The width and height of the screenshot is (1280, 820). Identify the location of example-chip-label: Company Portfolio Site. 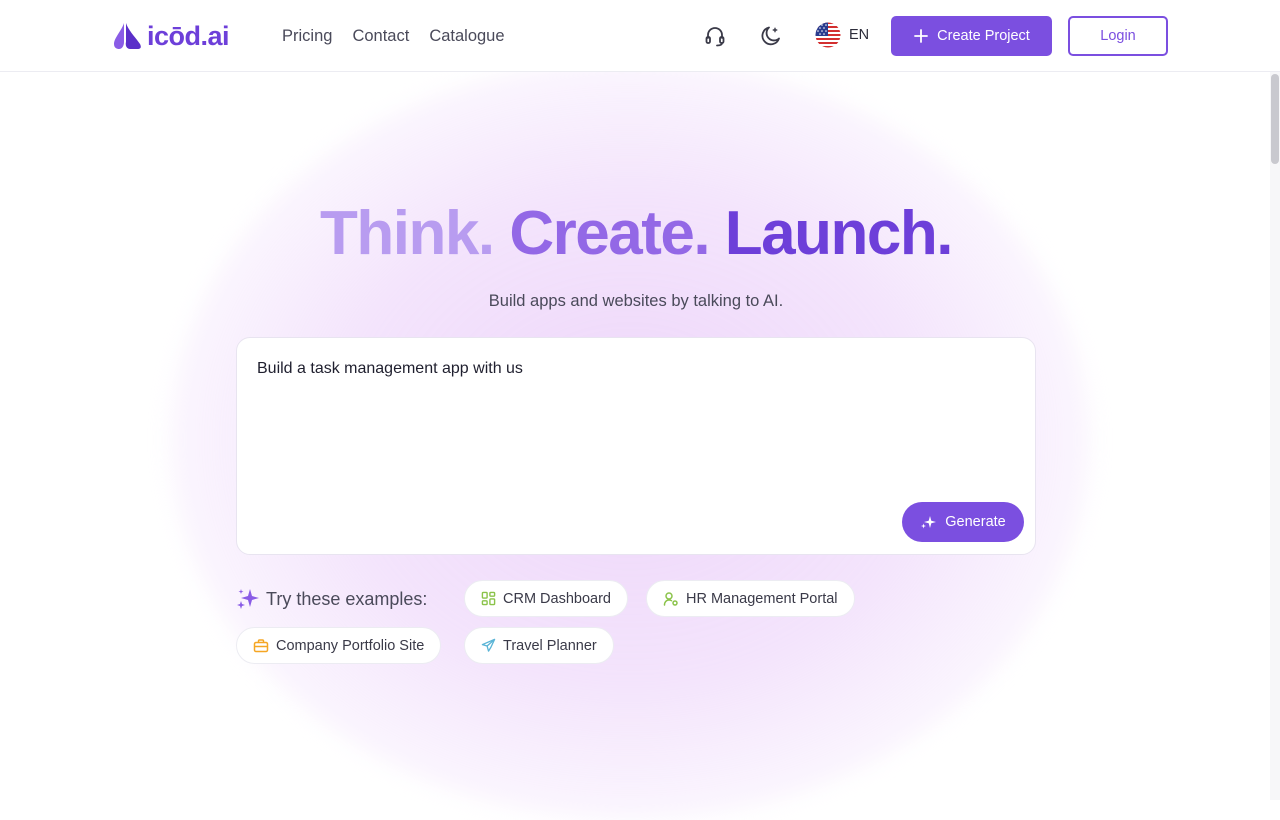
(350, 645).